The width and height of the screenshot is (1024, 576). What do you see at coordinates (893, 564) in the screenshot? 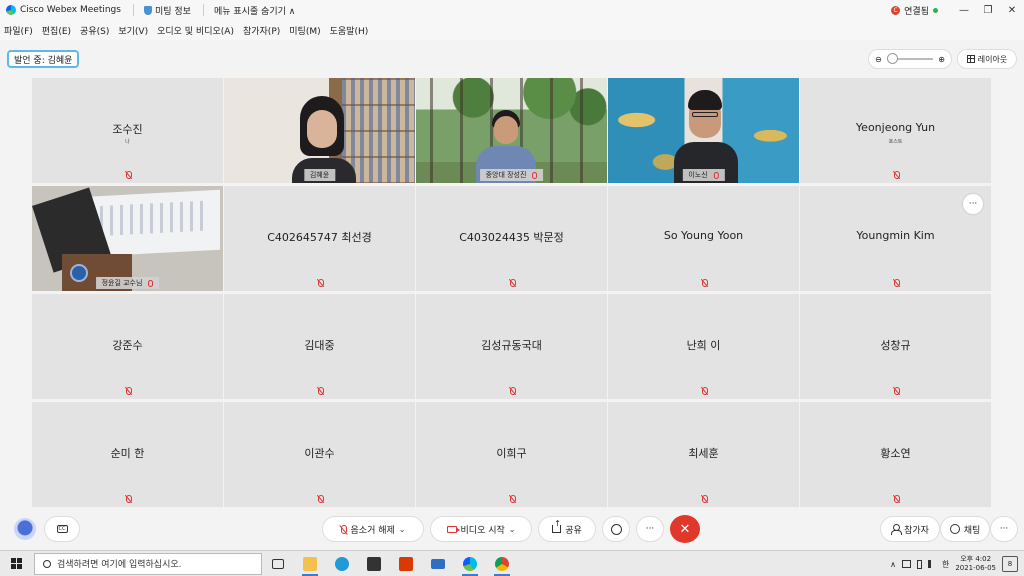
I see `tray-overflow-icon: ∧` at bounding box center [893, 564].